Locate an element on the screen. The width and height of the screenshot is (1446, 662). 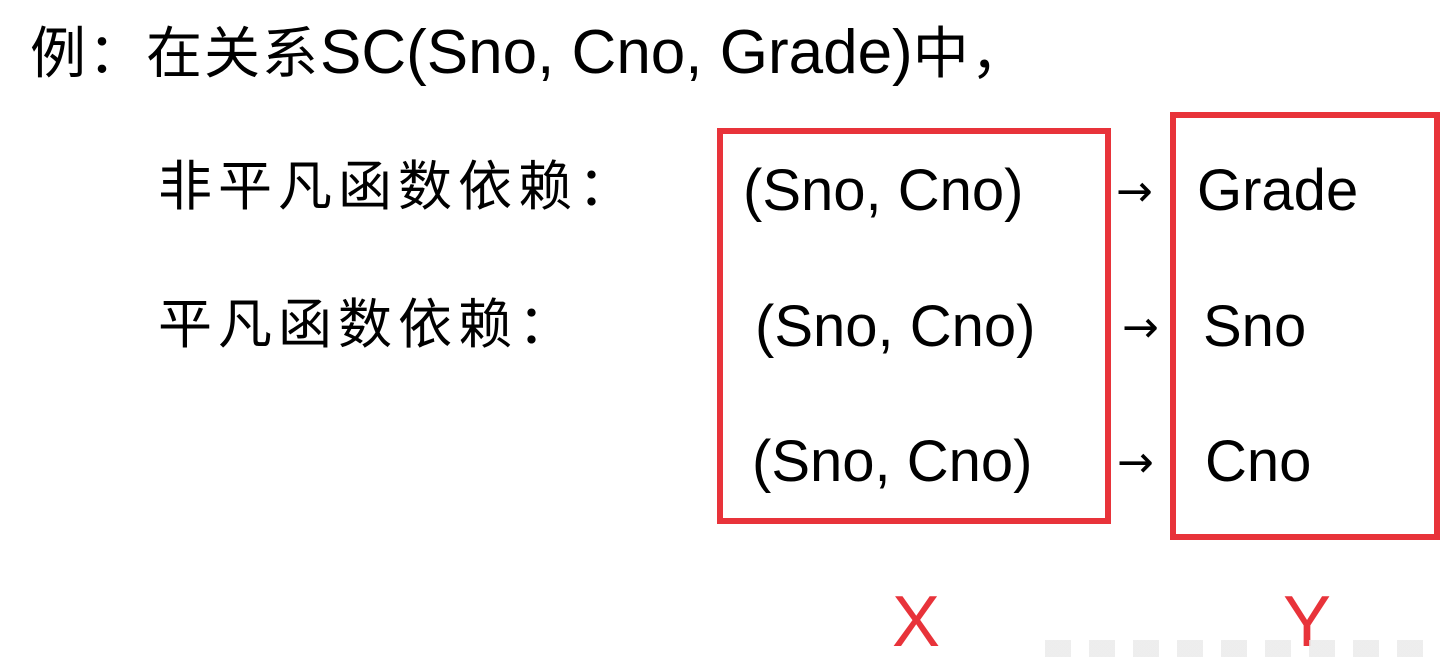
heading-relation: SC(Sno, Cno, Grade) is located at coordinates (616, 52).